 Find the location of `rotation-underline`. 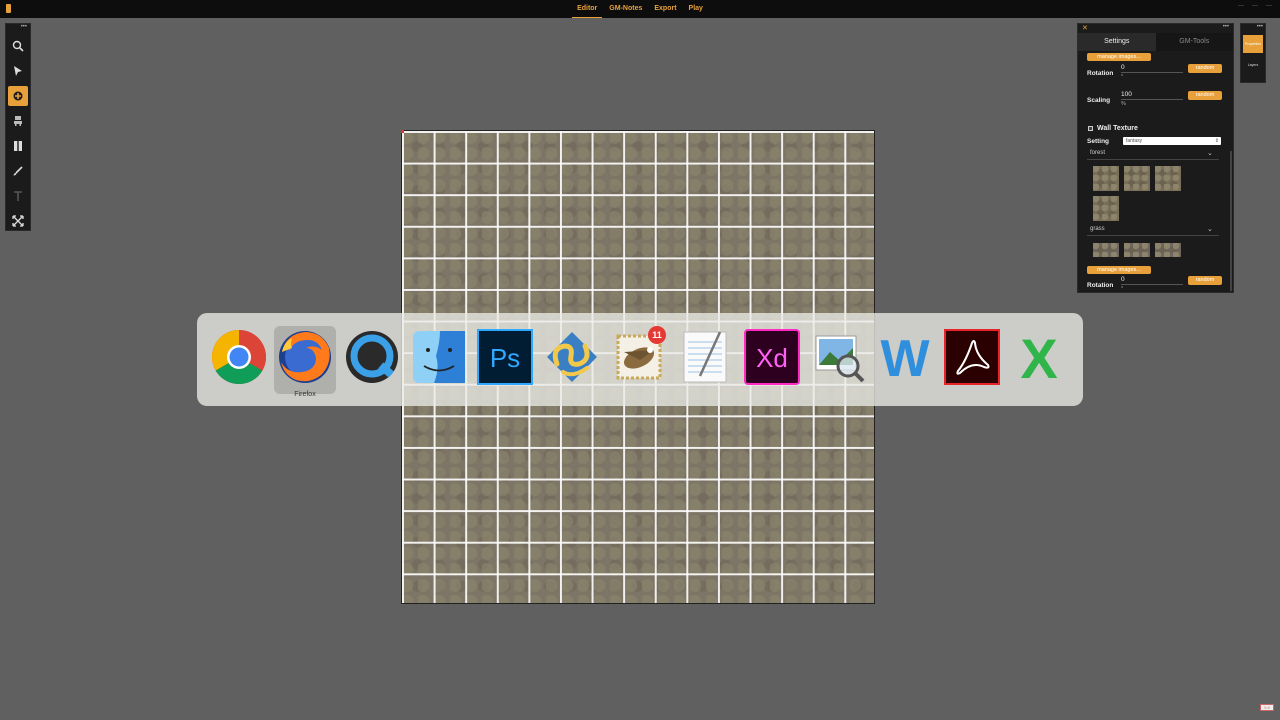

rotation-underline is located at coordinates (1152, 72).